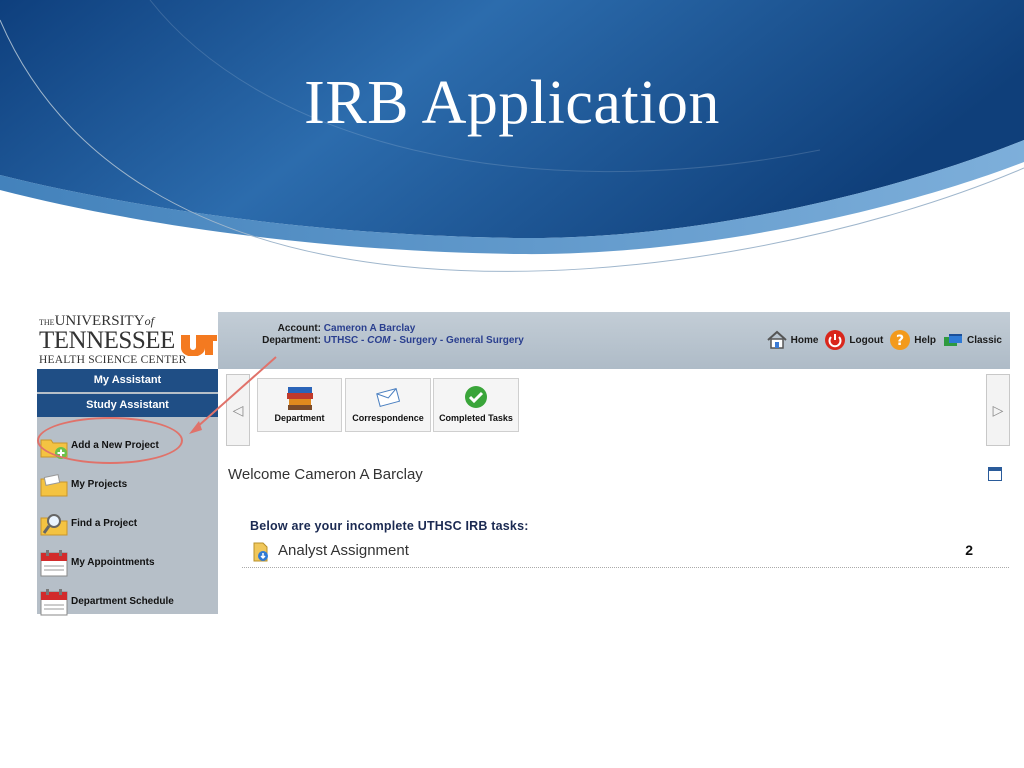  I want to click on tile-label: Completed Tasks, so click(476, 418).